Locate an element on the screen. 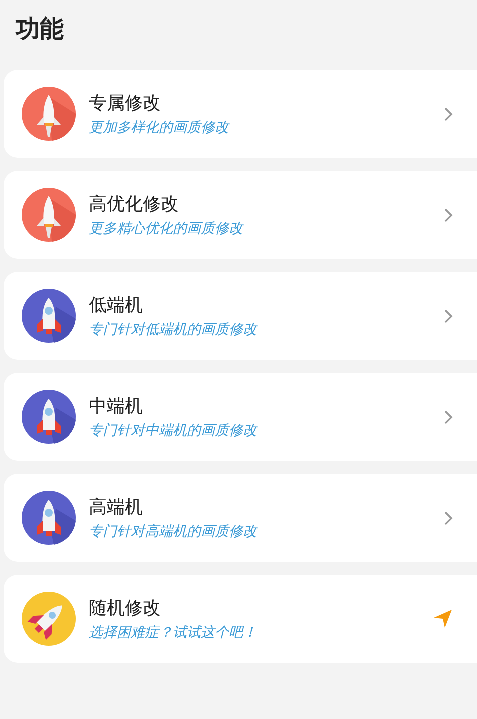  item-subtitle: 更加多样化的画质修改 is located at coordinates (160, 127).